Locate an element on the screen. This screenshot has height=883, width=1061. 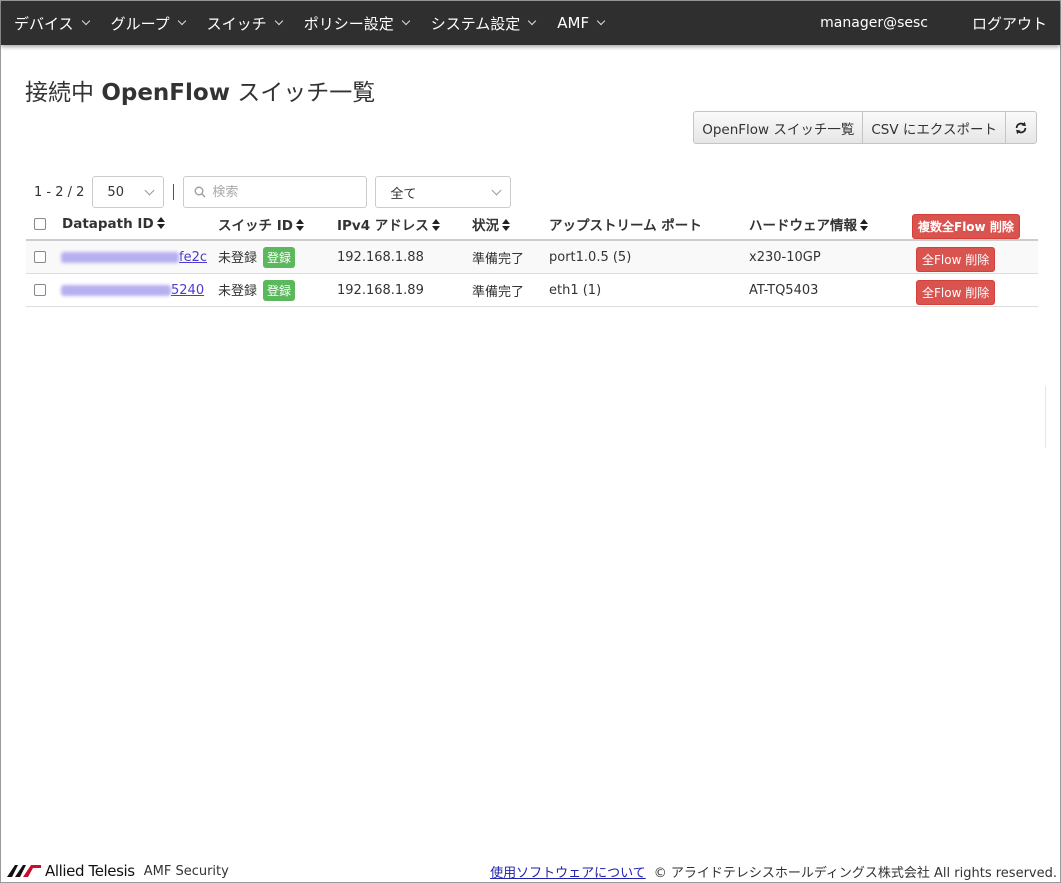
nav-system: システム設定 is located at coordinates (481, 23).